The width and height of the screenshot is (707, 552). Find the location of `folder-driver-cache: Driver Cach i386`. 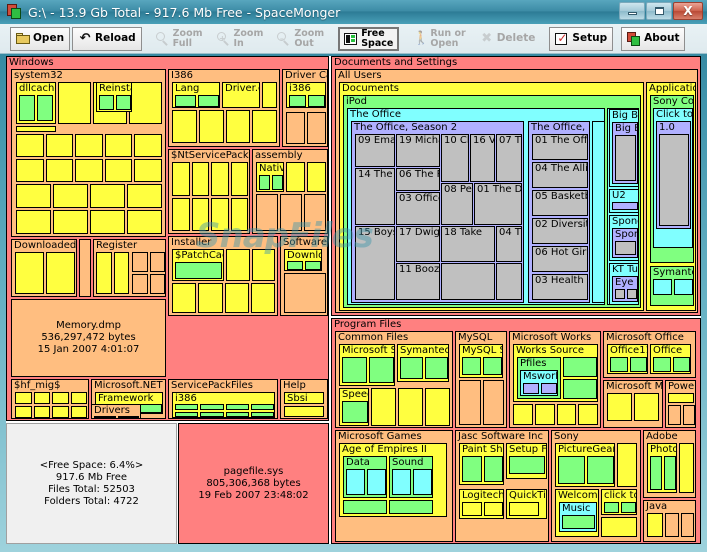

folder-driver-cache: Driver Cach i386 is located at coordinates (305, 108).